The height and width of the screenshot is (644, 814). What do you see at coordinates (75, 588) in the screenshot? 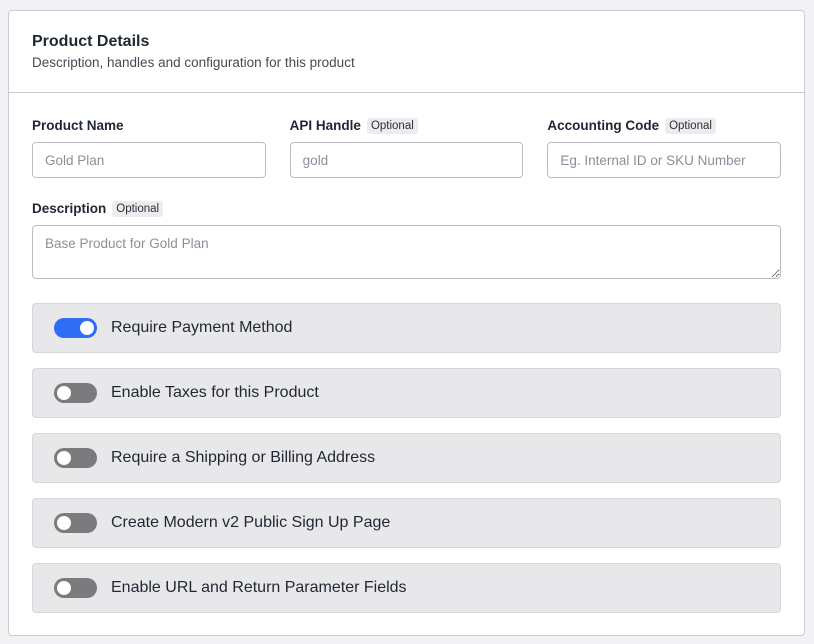
I see `url-parameters-toggle` at bounding box center [75, 588].